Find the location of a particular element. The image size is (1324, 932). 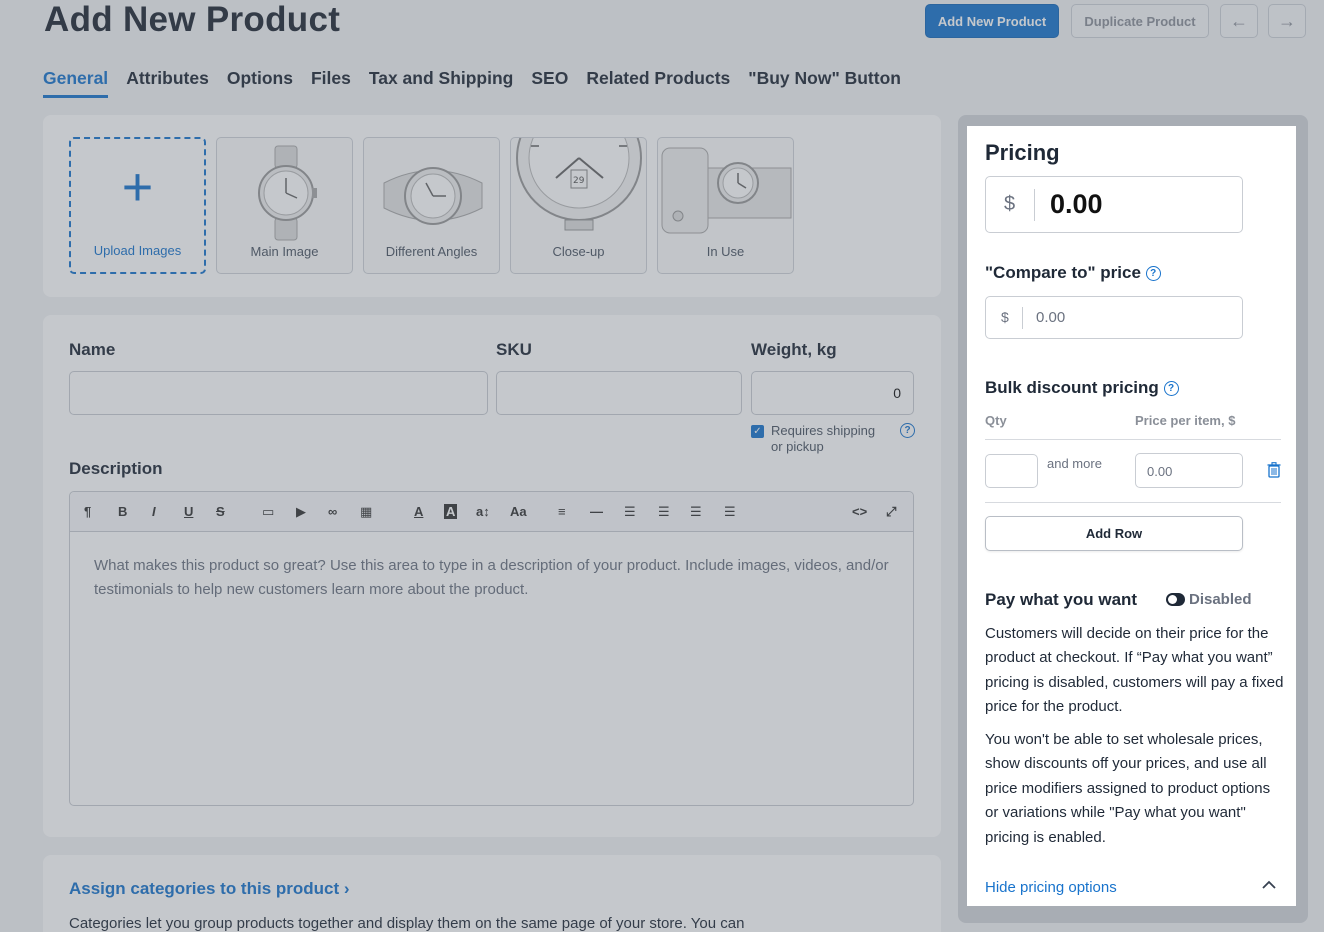

italic-icon: I is located at coordinates (154, 511).